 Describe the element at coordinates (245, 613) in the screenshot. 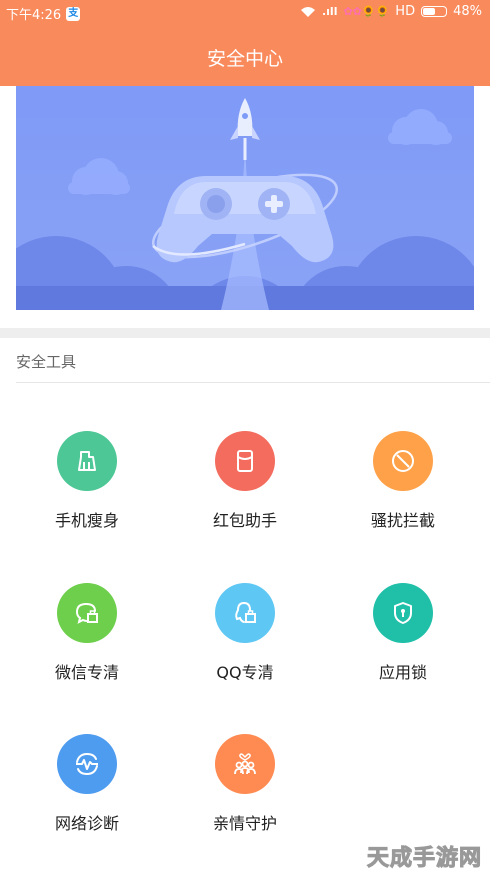

I see `qq-clean-icon` at that location.